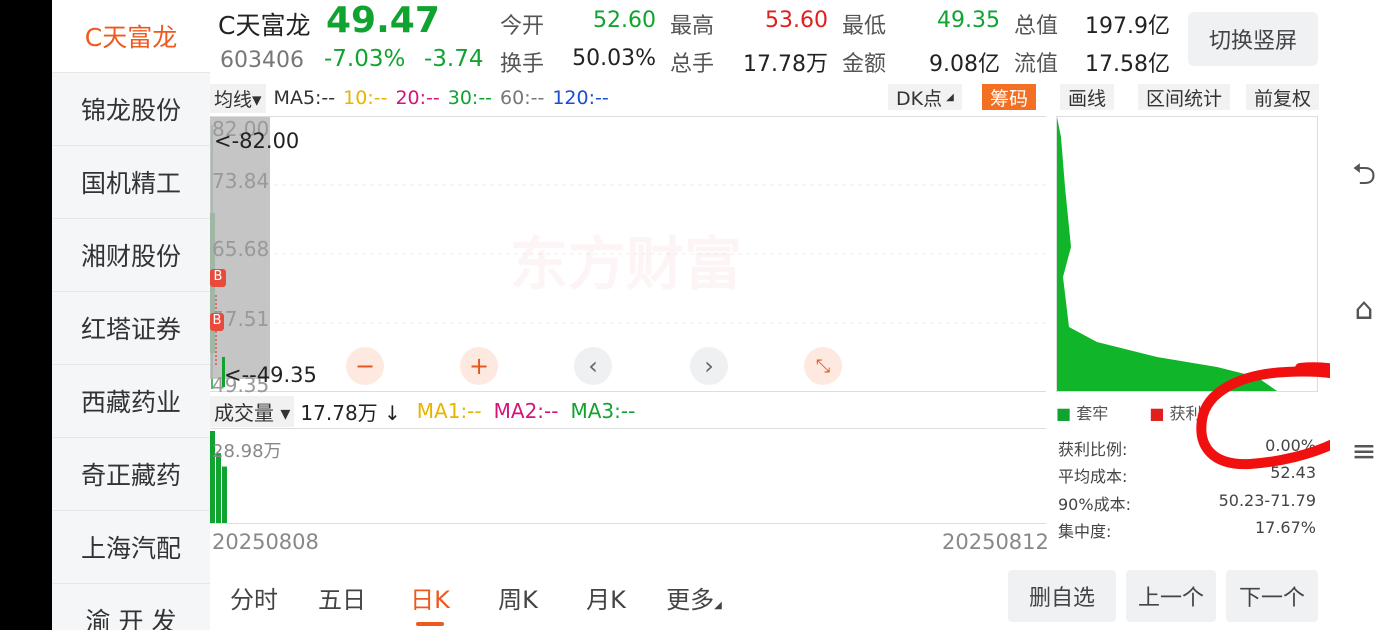 This screenshot has height=630, width=1400. What do you see at coordinates (518, 598) in the screenshot?
I see `tab-weekly-k: 周K` at bounding box center [518, 598].